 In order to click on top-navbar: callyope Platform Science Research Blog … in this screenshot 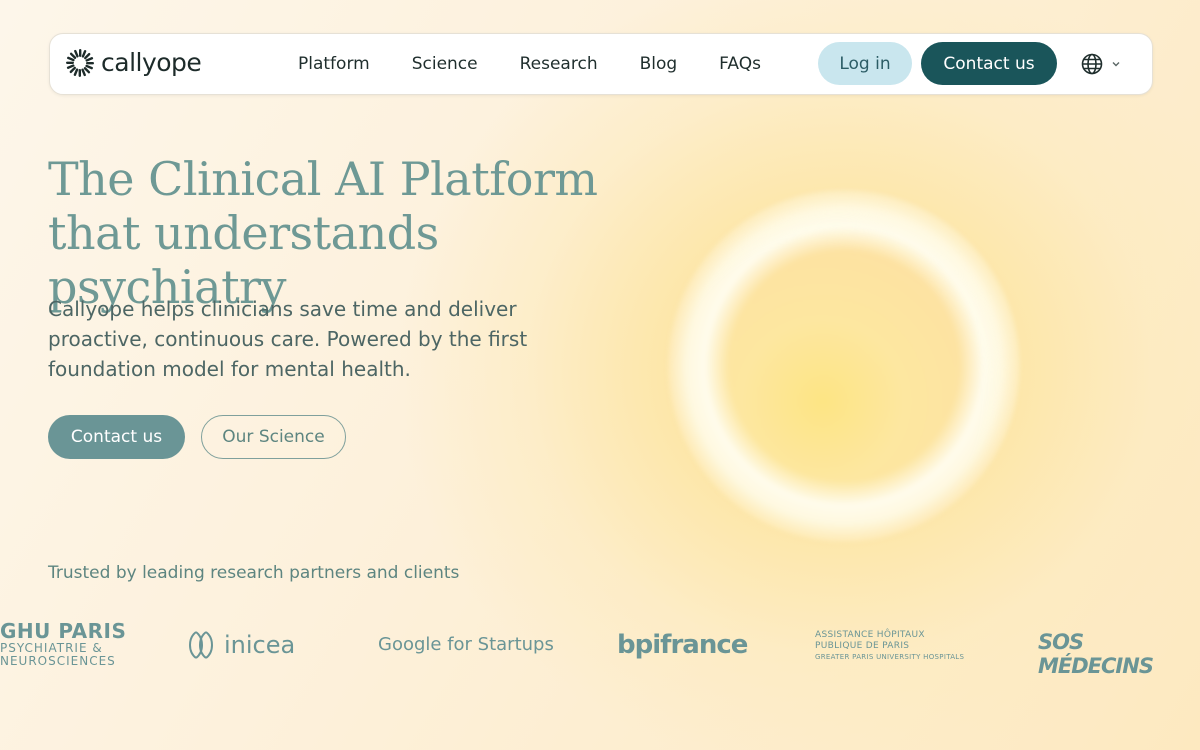, I will do `click(601, 64)`.